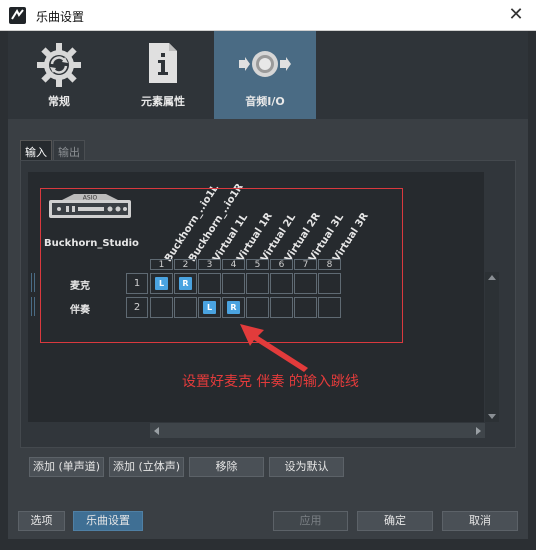 This screenshot has width=536, height=550. What do you see at coordinates (306, 467) in the screenshot?
I see `set-default-button: 设为默认` at bounding box center [306, 467].